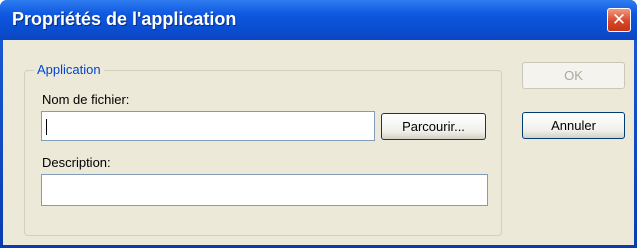 The height and width of the screenshot is (248, 637). Describe the element at coordinates (208, 126) in the screenshot. I see `filename-input` at that location.